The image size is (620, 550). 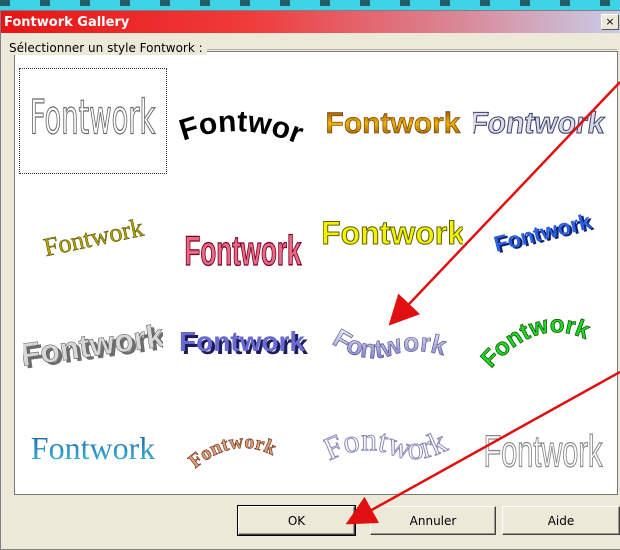 I want to click on gallery-item-blue-3d-slant: Fontwork Fontwork, so click(x=543, y=230).